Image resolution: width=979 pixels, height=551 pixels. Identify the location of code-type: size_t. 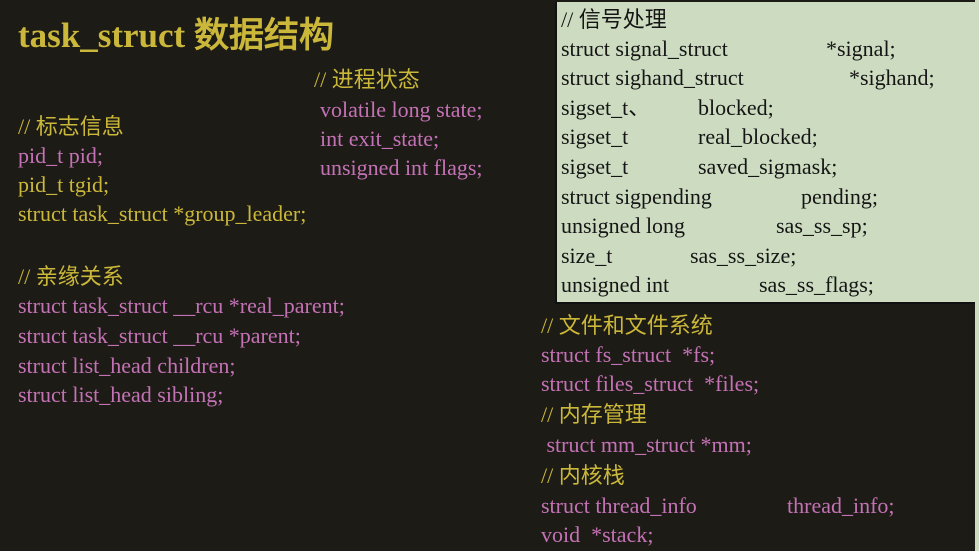
(587, 255).